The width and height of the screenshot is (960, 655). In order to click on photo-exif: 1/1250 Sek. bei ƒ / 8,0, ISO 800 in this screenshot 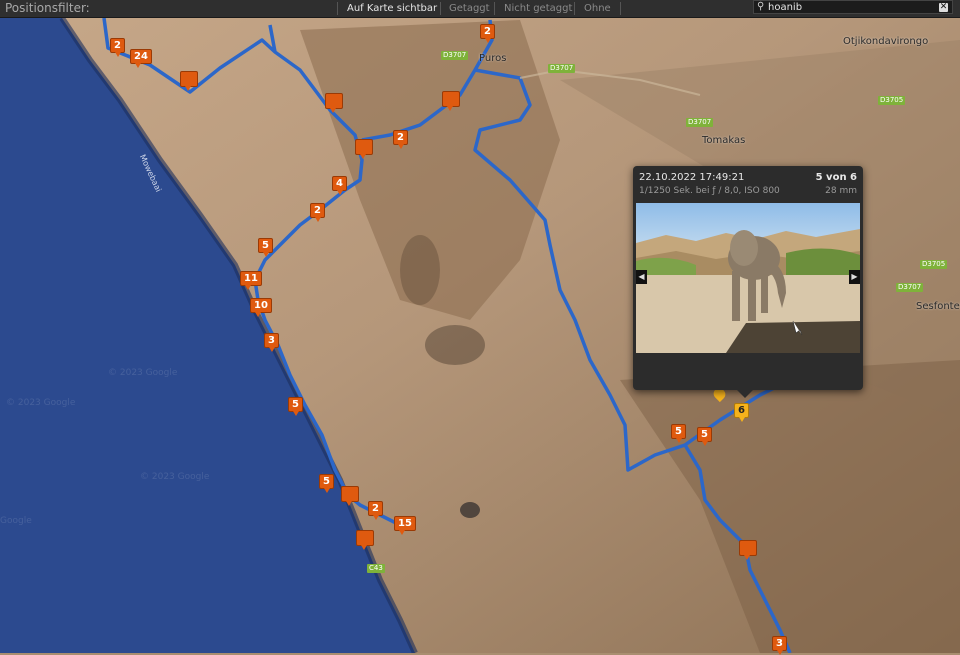, I will do `click(709, 191)`.